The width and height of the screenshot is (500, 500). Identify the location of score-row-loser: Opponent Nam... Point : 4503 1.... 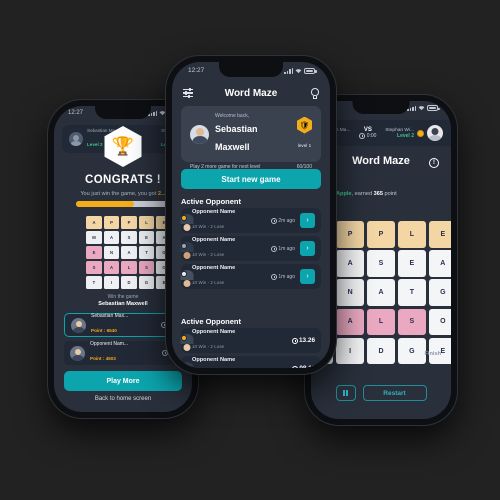
(123, 353).